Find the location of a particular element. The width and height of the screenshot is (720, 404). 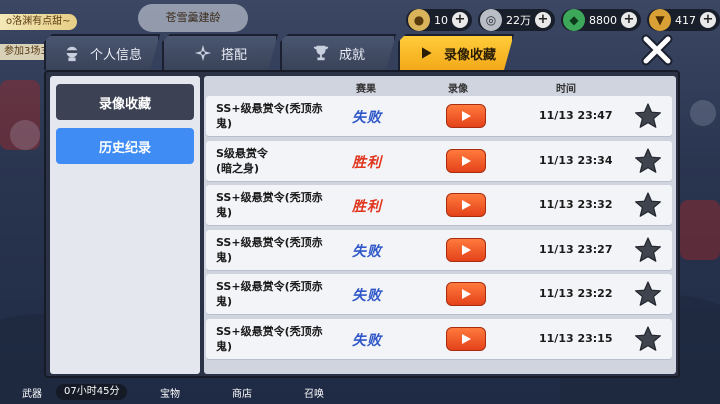

column-header-replay: 录像 is located at coordinates (458, 89).